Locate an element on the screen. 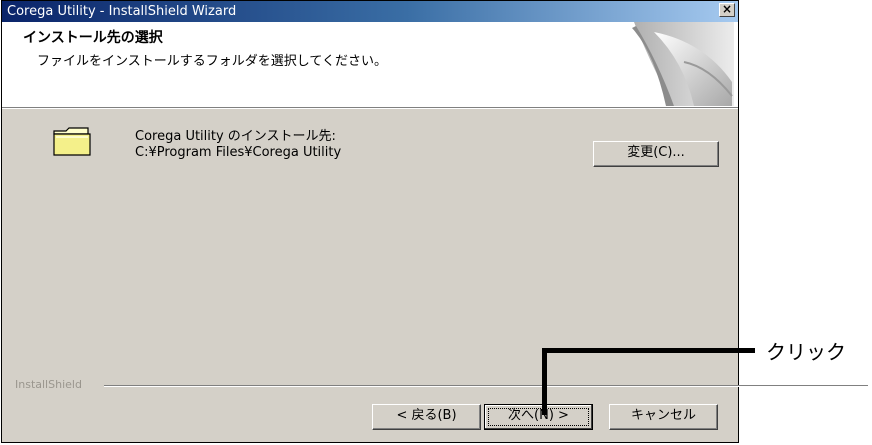 This screenshot has width=872, height=445. next-button-label: 次へ(N) > is located at coordinates (538, 415).